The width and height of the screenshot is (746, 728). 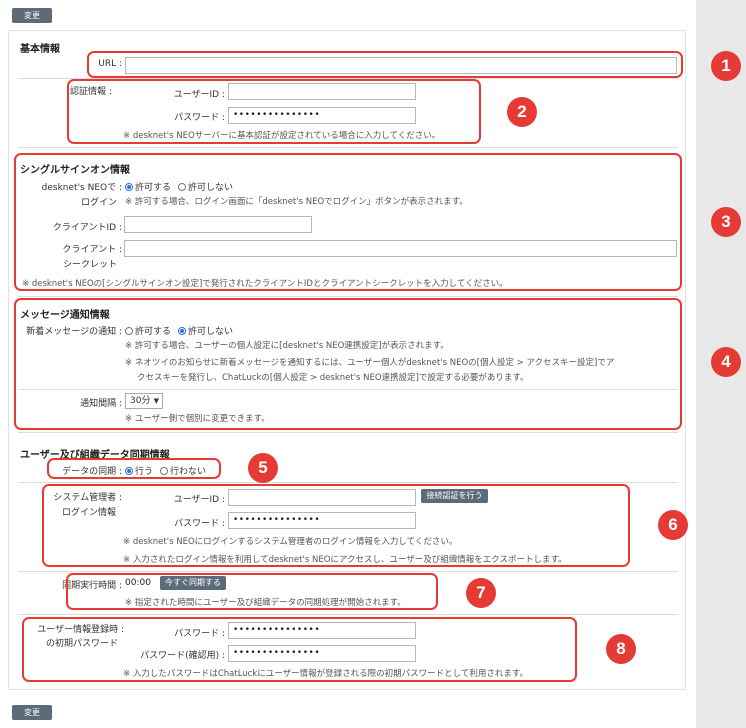 What do you see at coordinates (481, 593) in the screenshot?
I see `badge-7: 7` at bounding box center [481, 593].